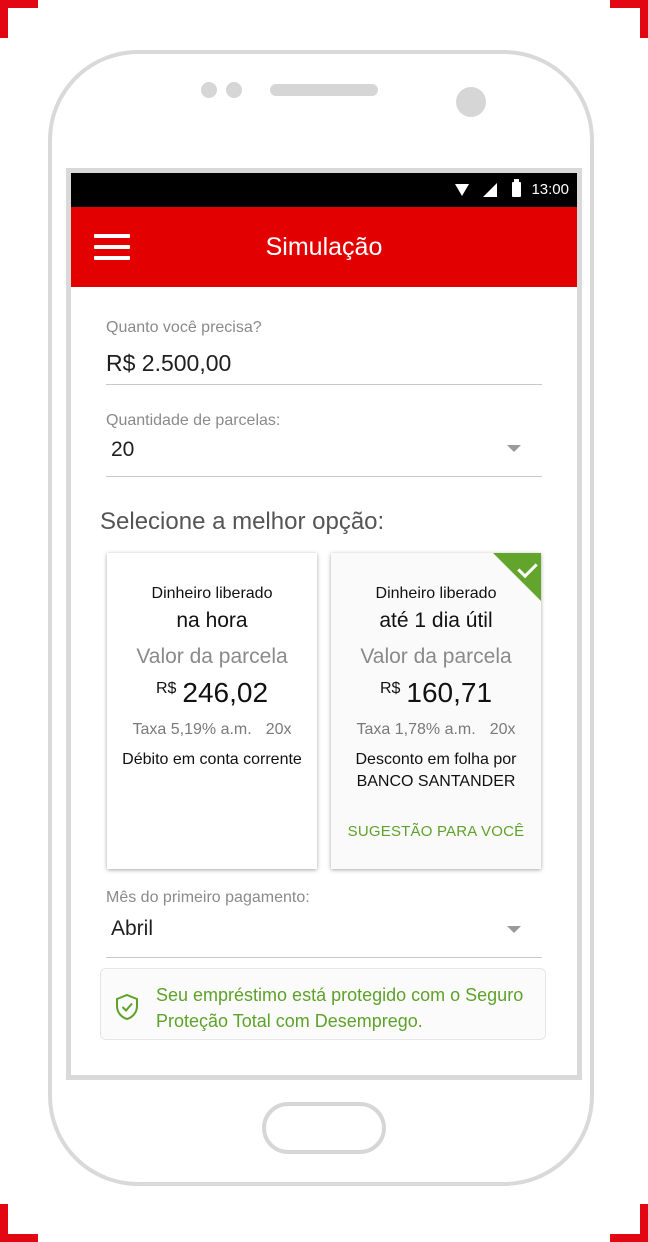 The height and width of the screenshot is (1242, 648). Describe the element at coordinates (19, 19) in the screenshot. I see `frame-corner-top-left` at that location.